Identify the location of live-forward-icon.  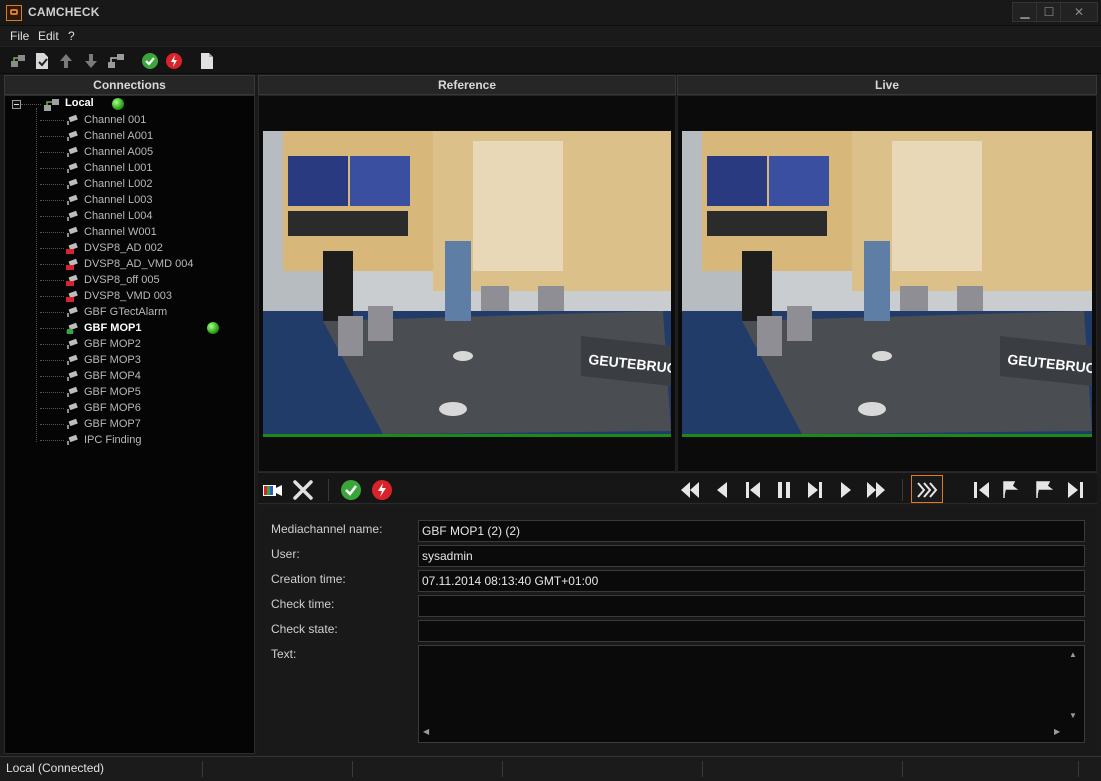
(927, 490).